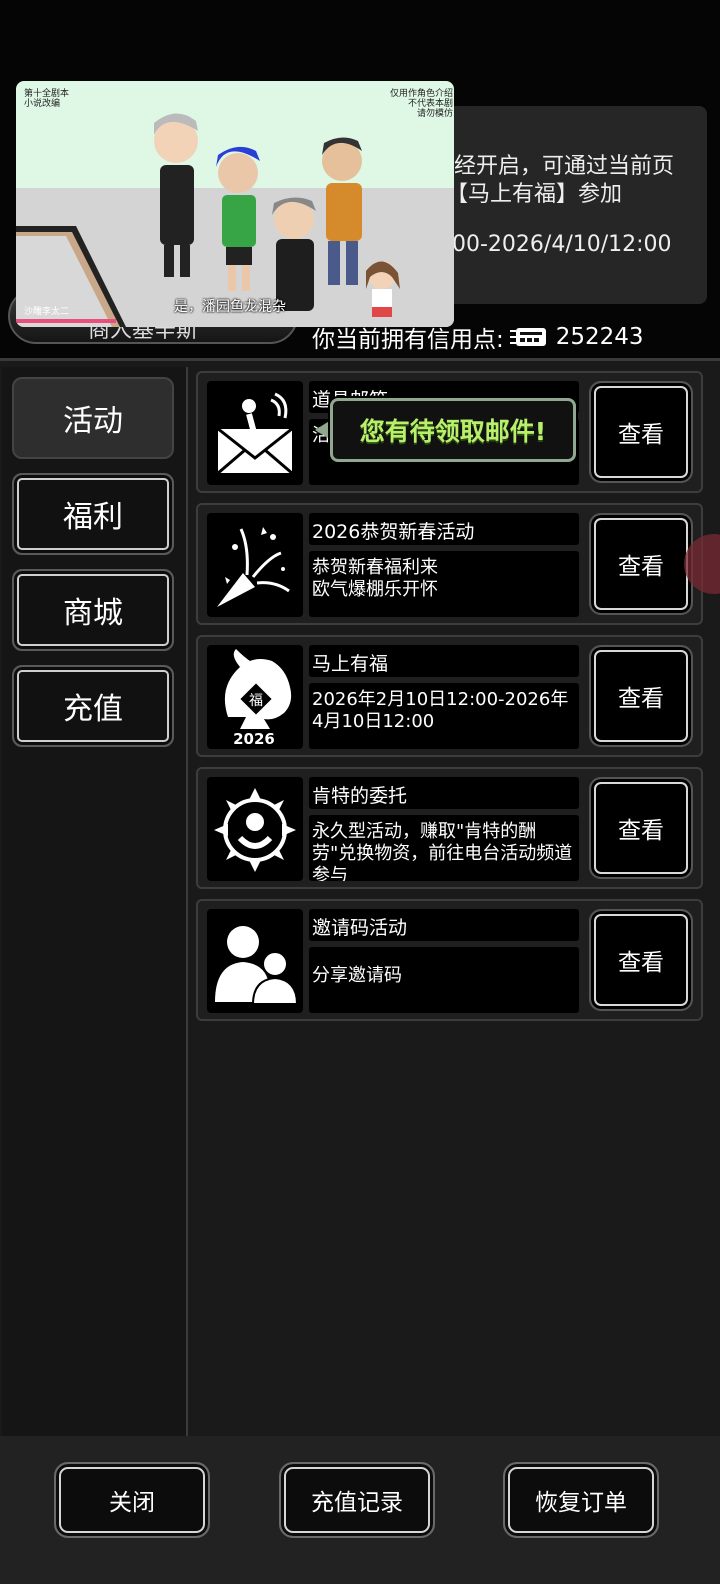  I want to click on activity-title: 2026恭贺新春活动, so click(444, 529).